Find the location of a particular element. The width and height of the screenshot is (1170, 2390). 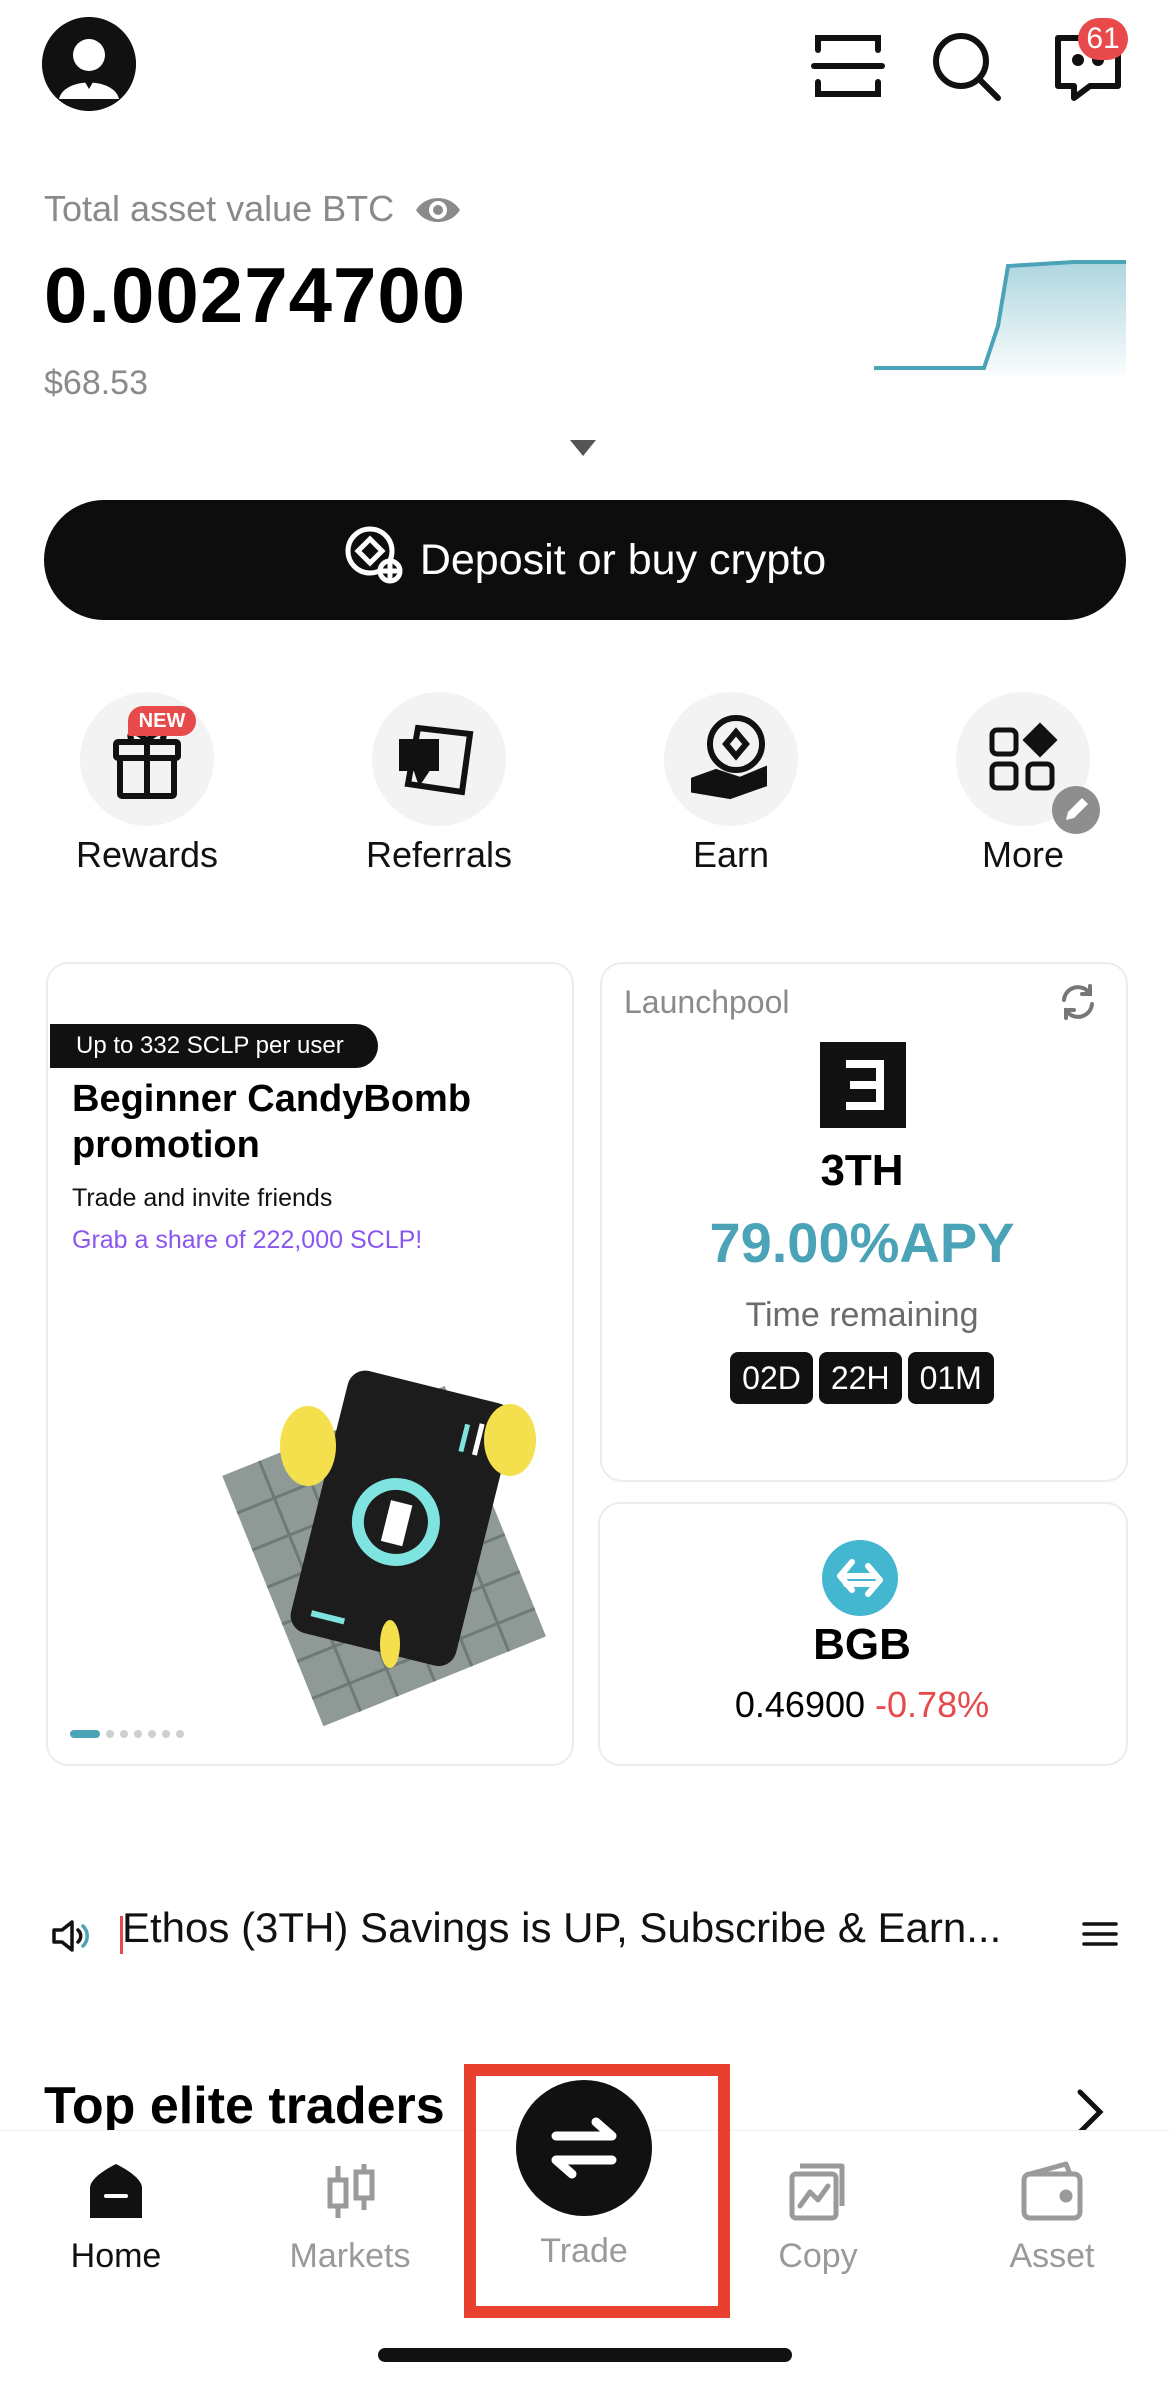

deposit-label: Deposit or buy crypto is located at coordinates (623, 559).